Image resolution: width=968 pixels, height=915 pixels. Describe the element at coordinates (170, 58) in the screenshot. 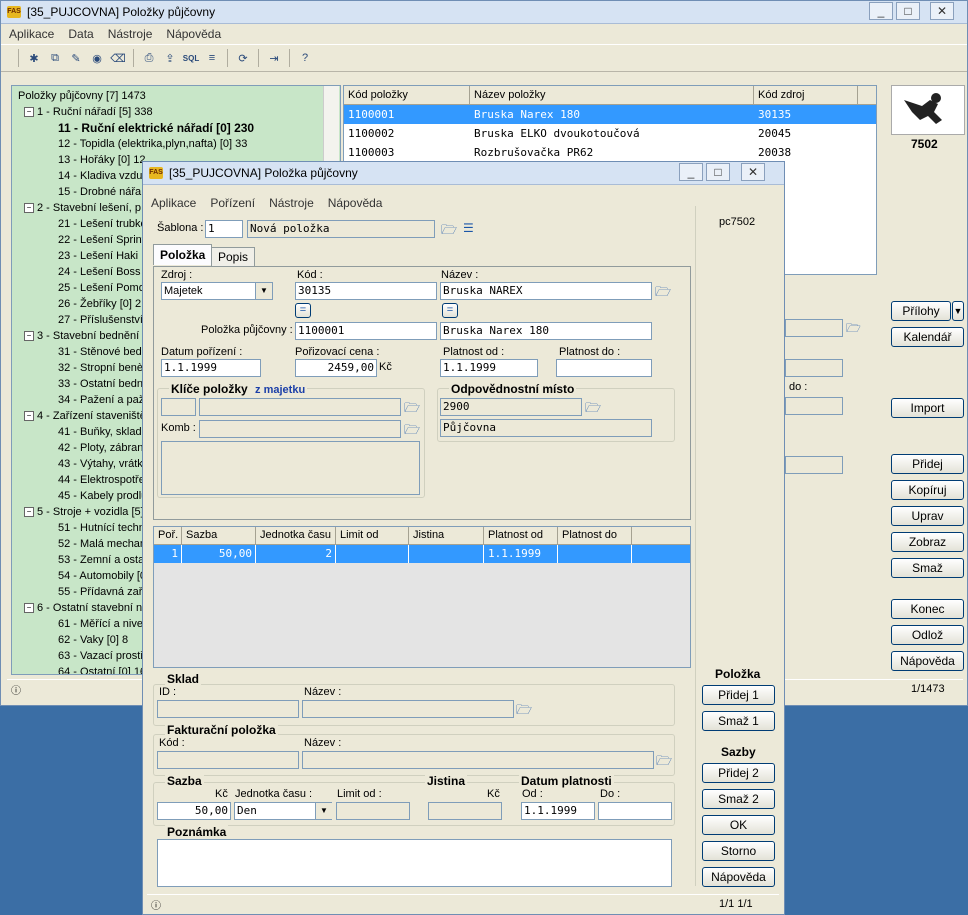

I see `export-icon: ⇪` at that location.